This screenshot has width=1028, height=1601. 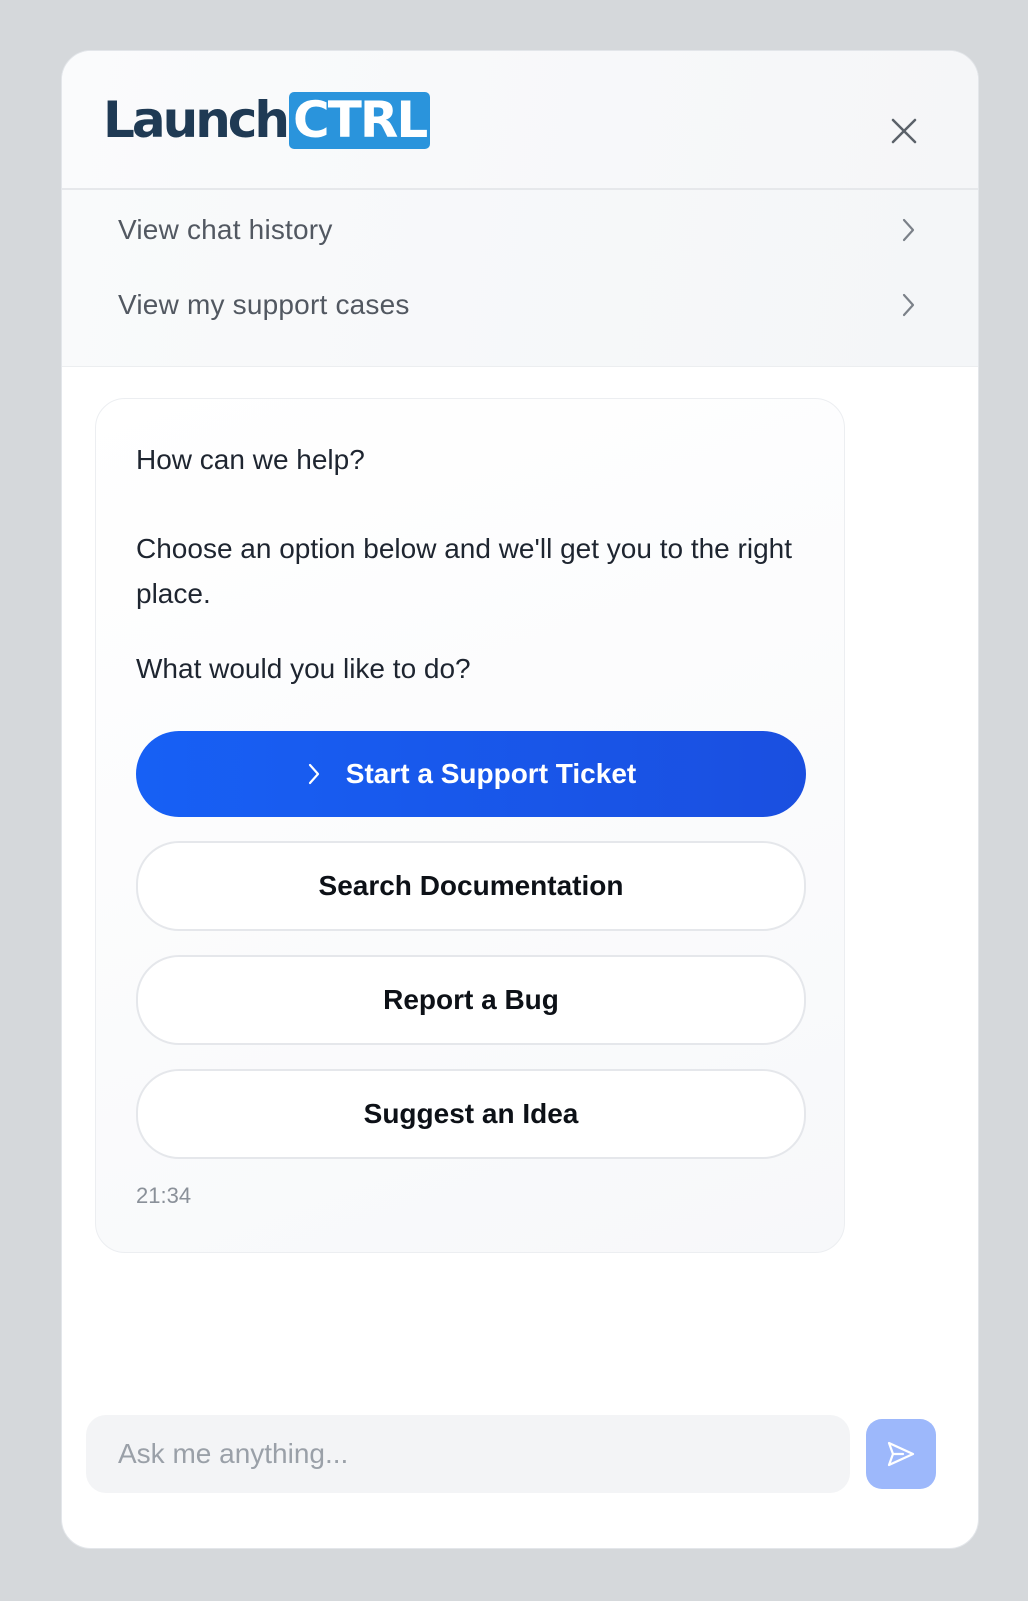 I want to click on message-question: What would you like to do?, so click(x=303, y=668).